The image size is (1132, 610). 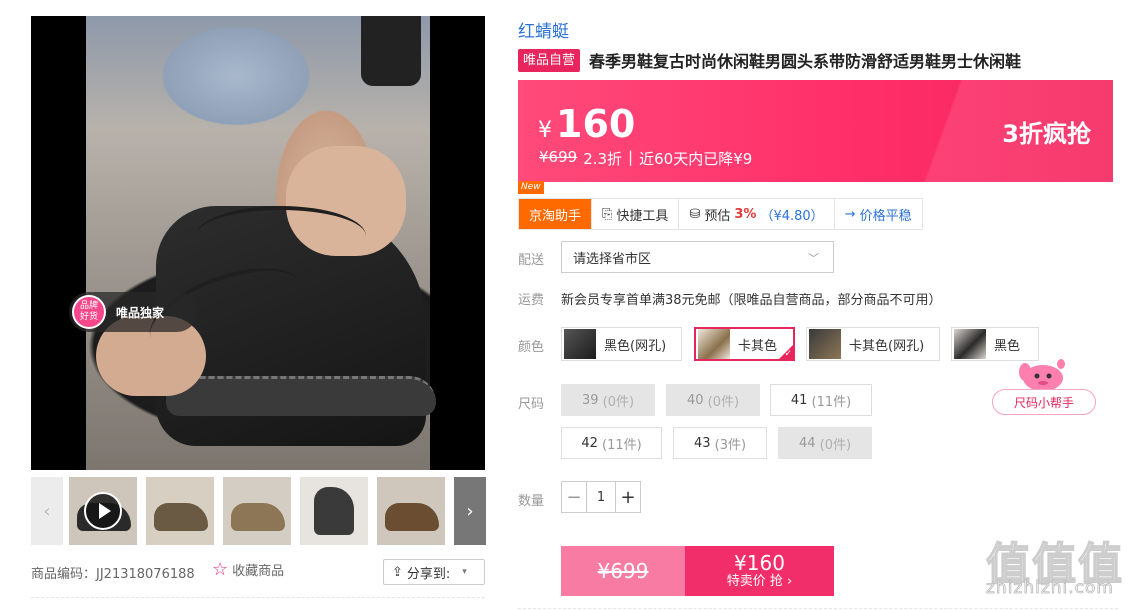 I want to click on quick-tools-button: ⎘ 快捷工具, so click(x=636, y=214).